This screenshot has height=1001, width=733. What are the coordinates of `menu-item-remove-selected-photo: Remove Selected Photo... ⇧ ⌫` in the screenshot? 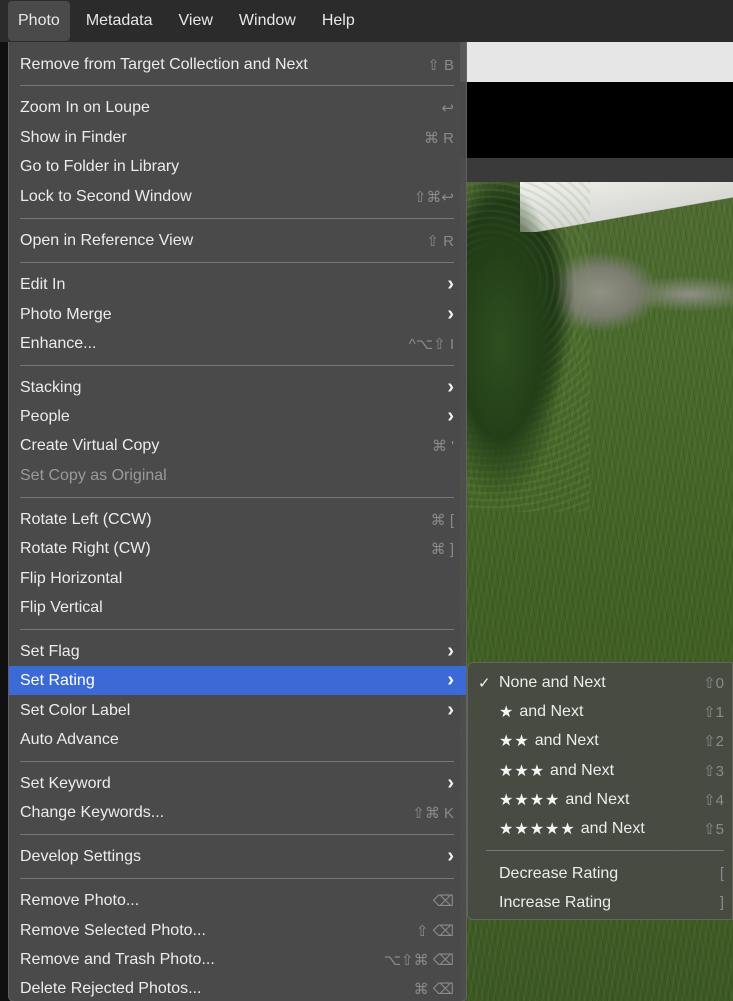 It's located at (237, 930).